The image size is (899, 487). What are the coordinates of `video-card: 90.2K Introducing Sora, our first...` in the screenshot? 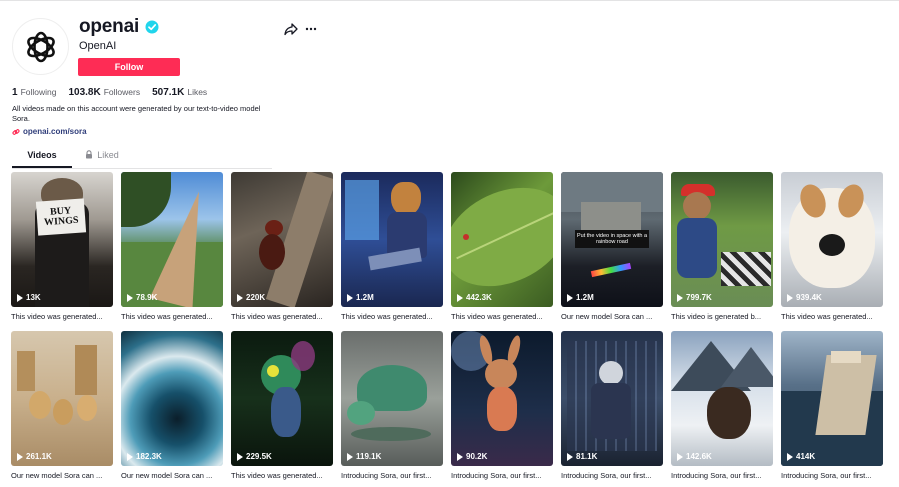 It's located at (502, 406).